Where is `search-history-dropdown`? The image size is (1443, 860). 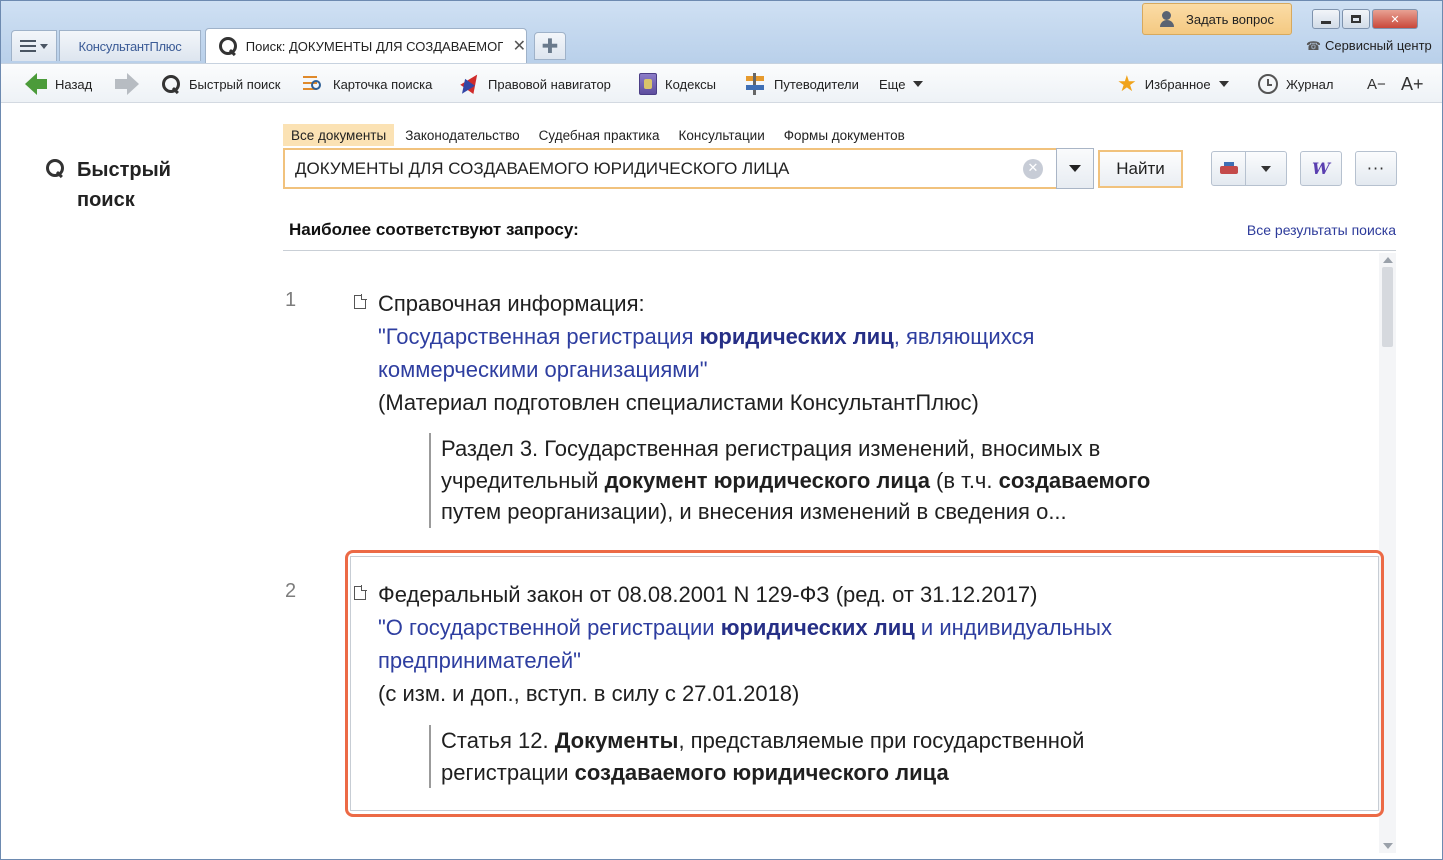 search-history-dropdown is located at coordinates (1075, 168).